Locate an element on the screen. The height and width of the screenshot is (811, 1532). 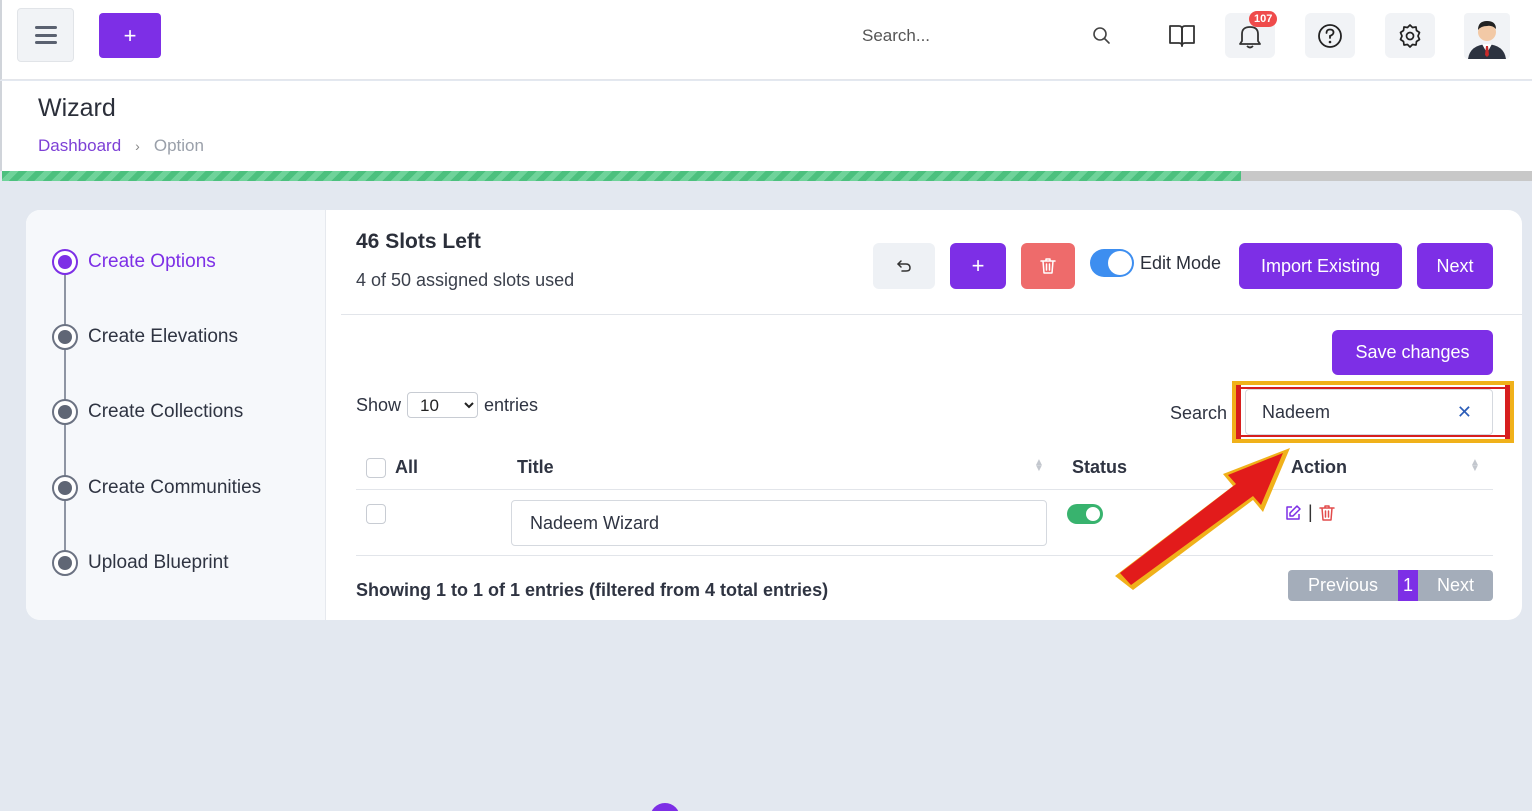
docs-button is located at coordinates (1182, 35).